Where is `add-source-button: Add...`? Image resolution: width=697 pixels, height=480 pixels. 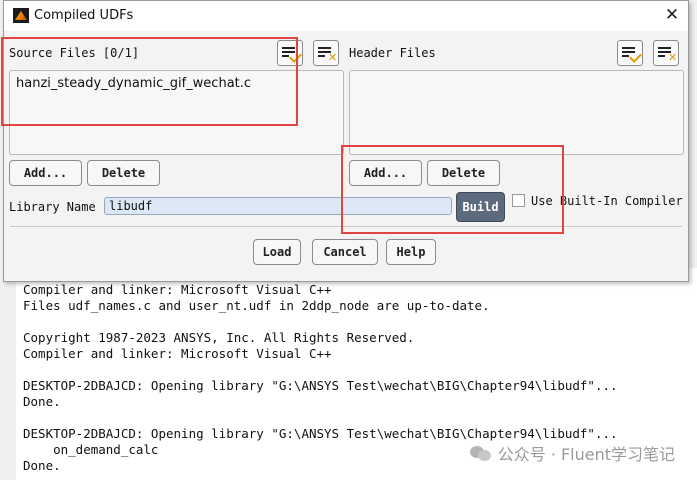
add-source-button: Add... is located at coordinates (45, 173).